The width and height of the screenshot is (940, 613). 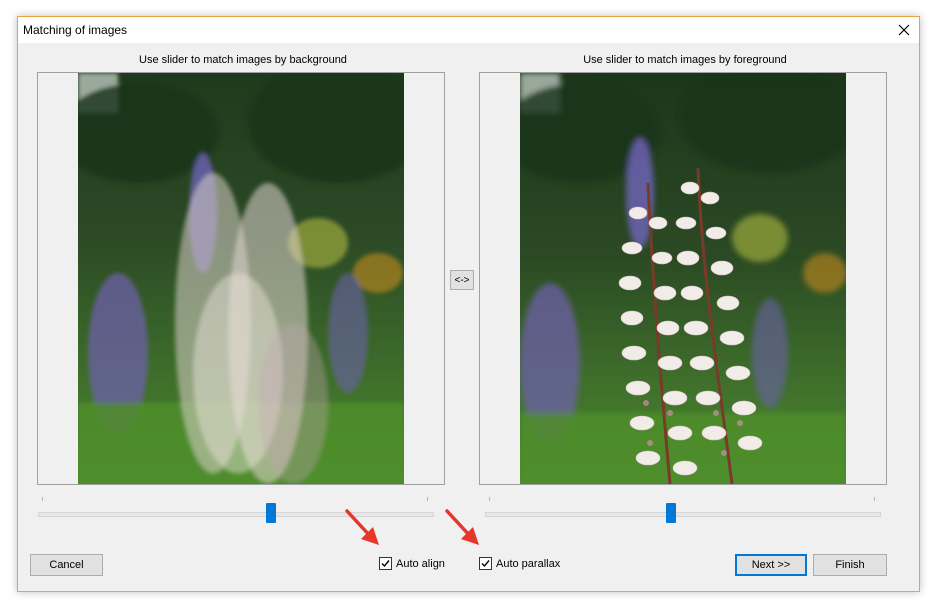 What do you see at coordinates (462, 280) in the screenshot?
I see `swap-images-button: <->` at bounding box center [462, 280].